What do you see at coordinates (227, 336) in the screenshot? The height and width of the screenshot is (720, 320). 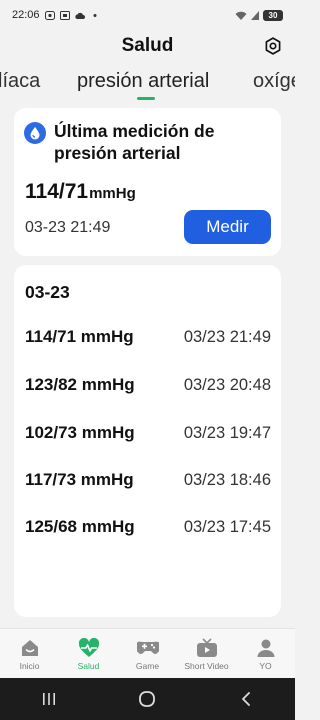 I see `history-time: 03/23 21:49` at bounding box center [227, 336].